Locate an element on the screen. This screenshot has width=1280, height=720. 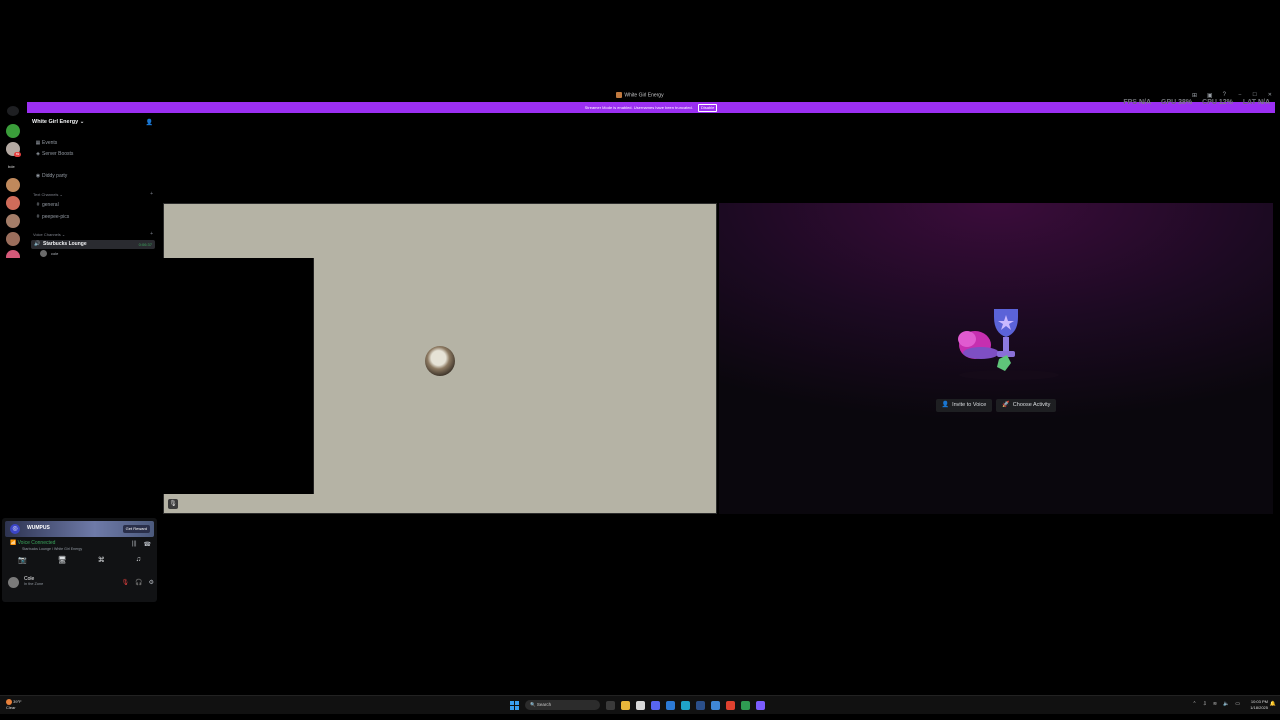
avatar is located at coordinates (13, 582).